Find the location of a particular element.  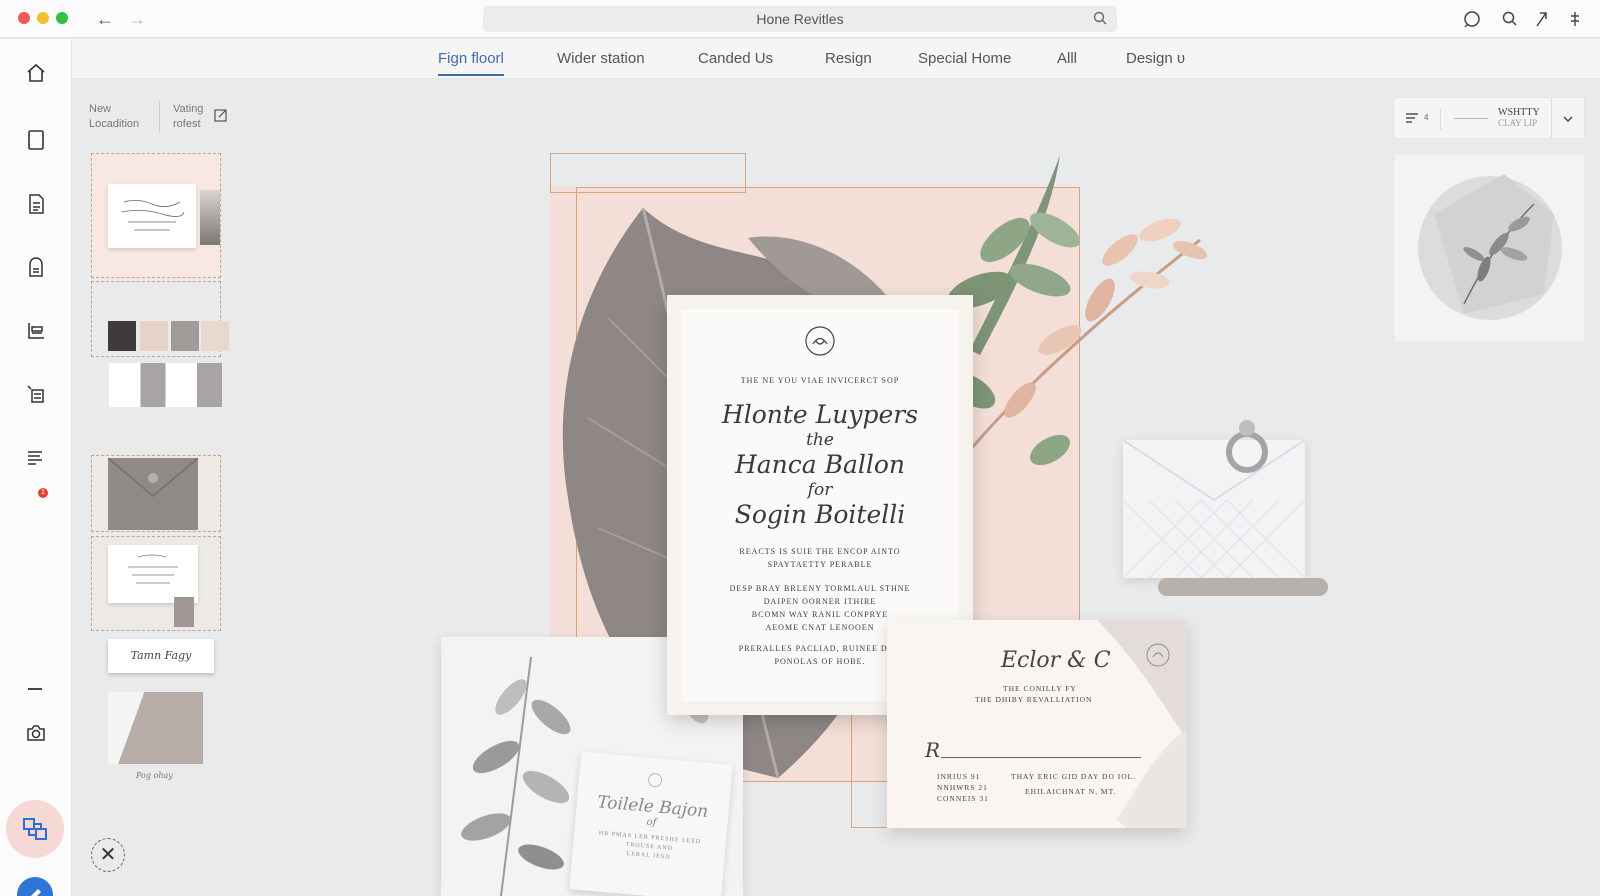

tab-wider-station: Wider station is located at coordinates (601, 58).